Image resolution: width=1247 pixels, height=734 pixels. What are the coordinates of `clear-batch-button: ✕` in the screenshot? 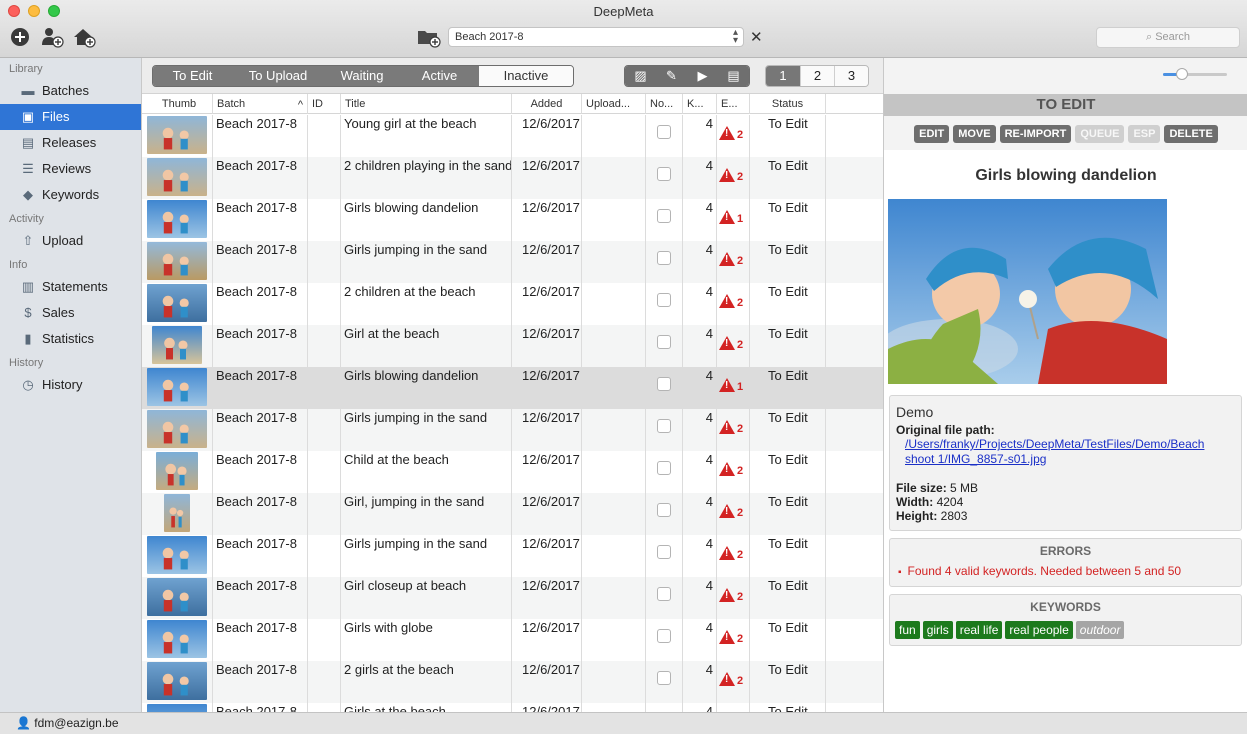 It's located at (756, 37).